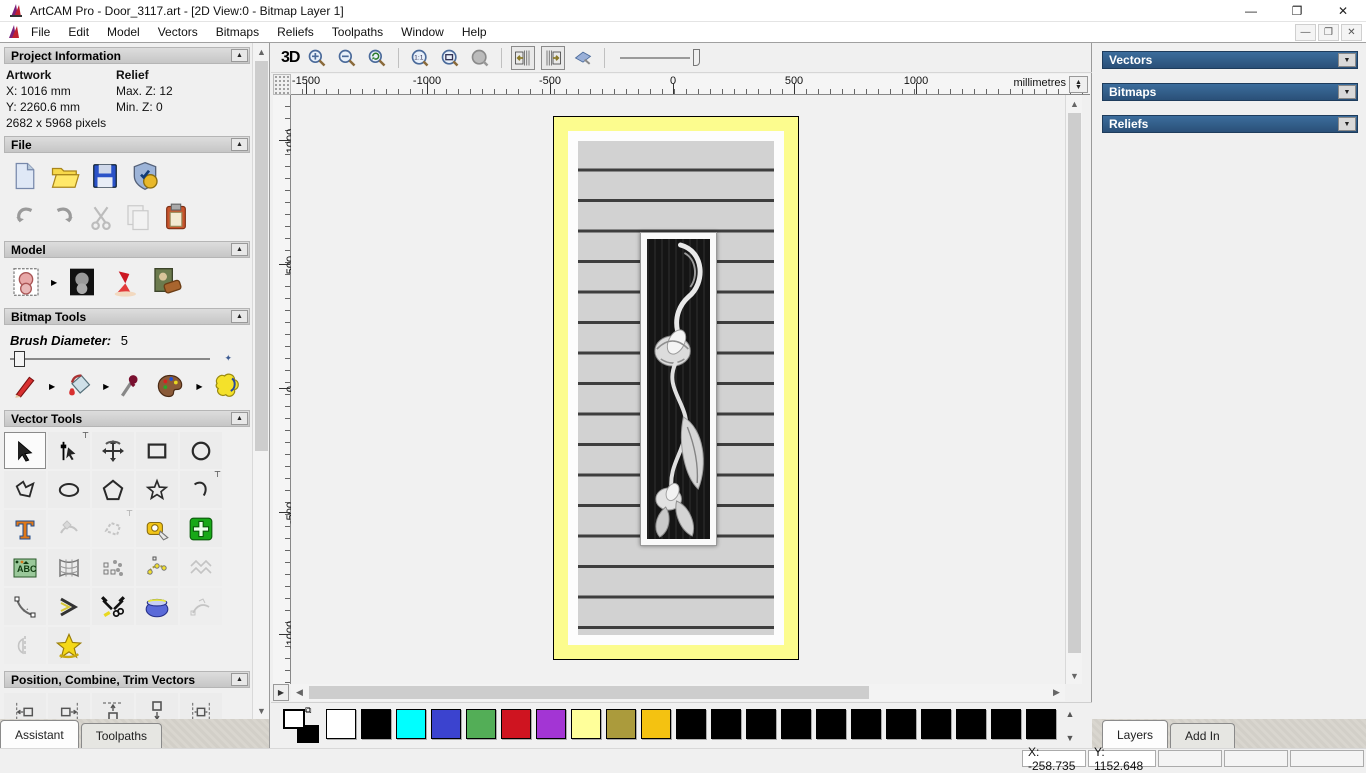  I want to click on brush-diameter-slider: ✦, so click(110, 359).